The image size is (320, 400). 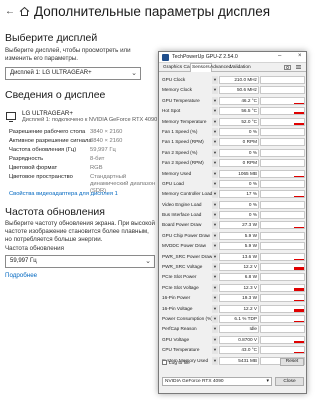 I want to click on sensor-name: 16-Pin Power, so click(x=187, y=298).